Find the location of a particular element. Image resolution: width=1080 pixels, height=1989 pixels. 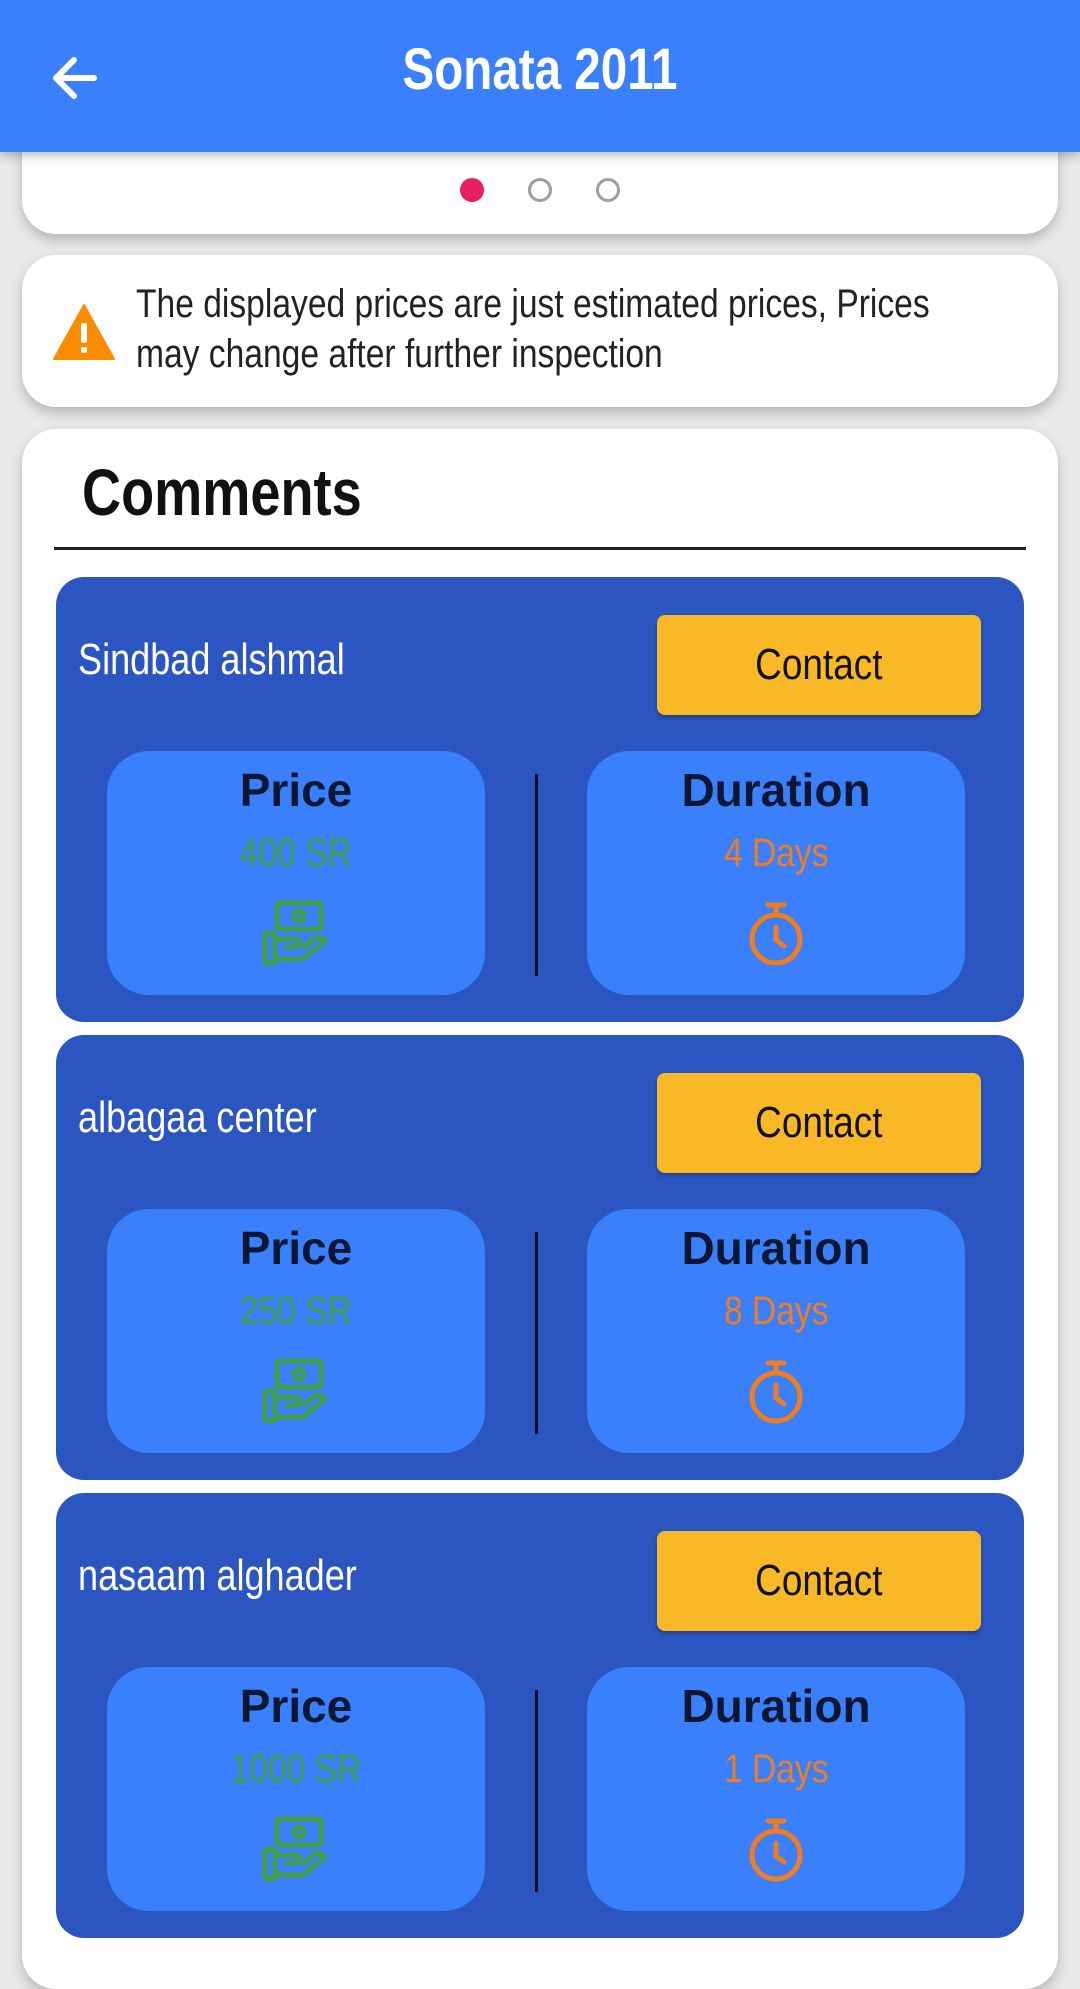

app-bar: Sonata 2011 is located at coordinates (540, 76).